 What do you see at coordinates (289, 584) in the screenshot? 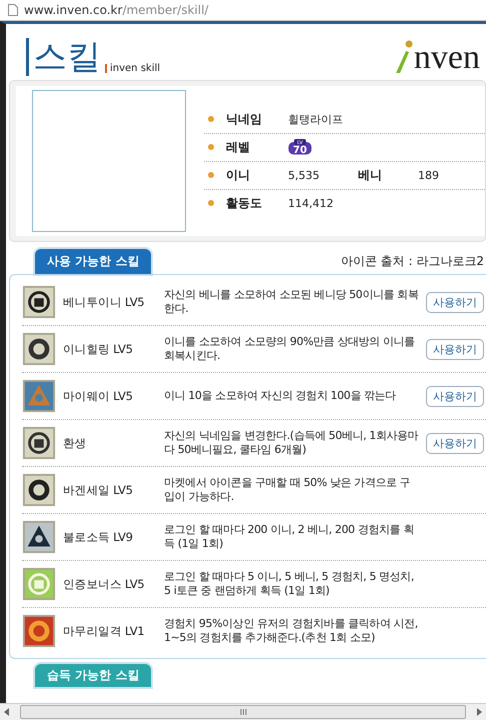
I see `skill-description: 로그인 할 때마다 5 이니, 5 베니, 5 경험치, 5 명성치, 5 i토큰 중 랜덤하게 획득 (1일 1회)` at bounding box center [289, 584].